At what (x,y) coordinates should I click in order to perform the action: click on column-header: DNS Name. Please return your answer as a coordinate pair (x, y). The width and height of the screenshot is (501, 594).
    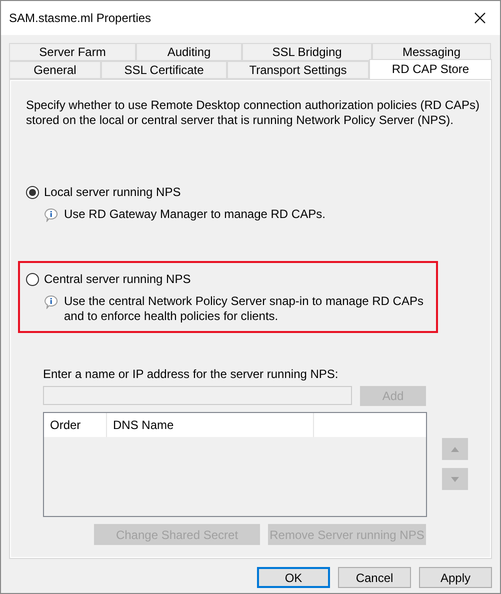
    Looking at the image, I should click on (210, 425).